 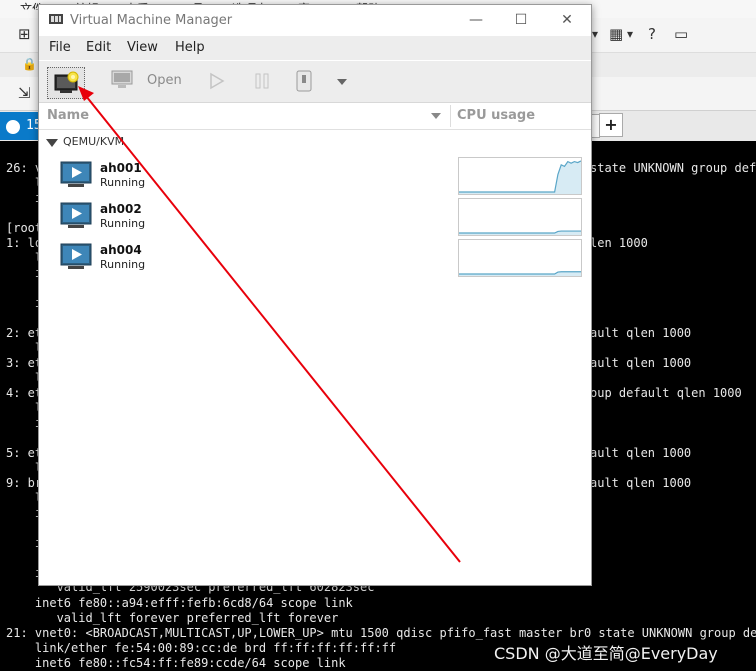 What do you see at coordinates (22, 333) in the screenshot?
I see `terminal-line-fragment: 2: et` at bounding box center [22, 333].